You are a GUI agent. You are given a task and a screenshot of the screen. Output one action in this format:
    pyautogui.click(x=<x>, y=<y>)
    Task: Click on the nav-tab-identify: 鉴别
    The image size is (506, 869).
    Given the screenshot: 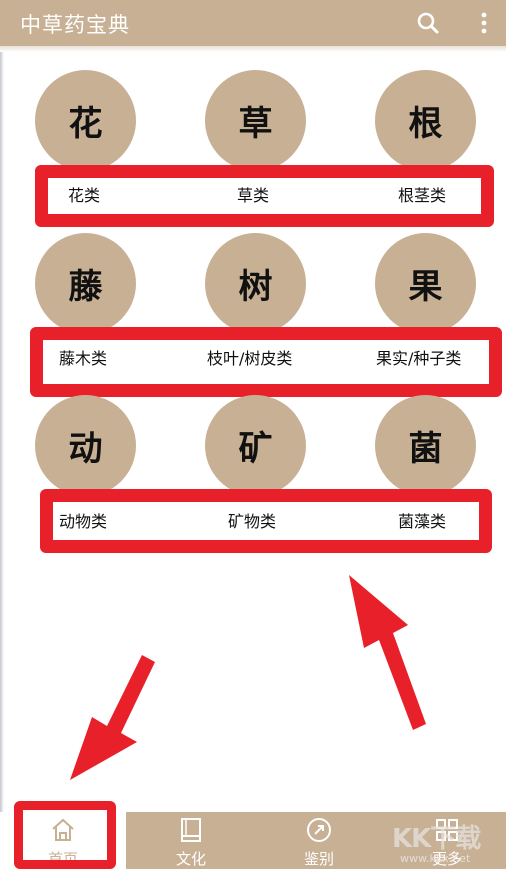 What is the action you would take?
    pyautogui.click(x=319, y=840)
    